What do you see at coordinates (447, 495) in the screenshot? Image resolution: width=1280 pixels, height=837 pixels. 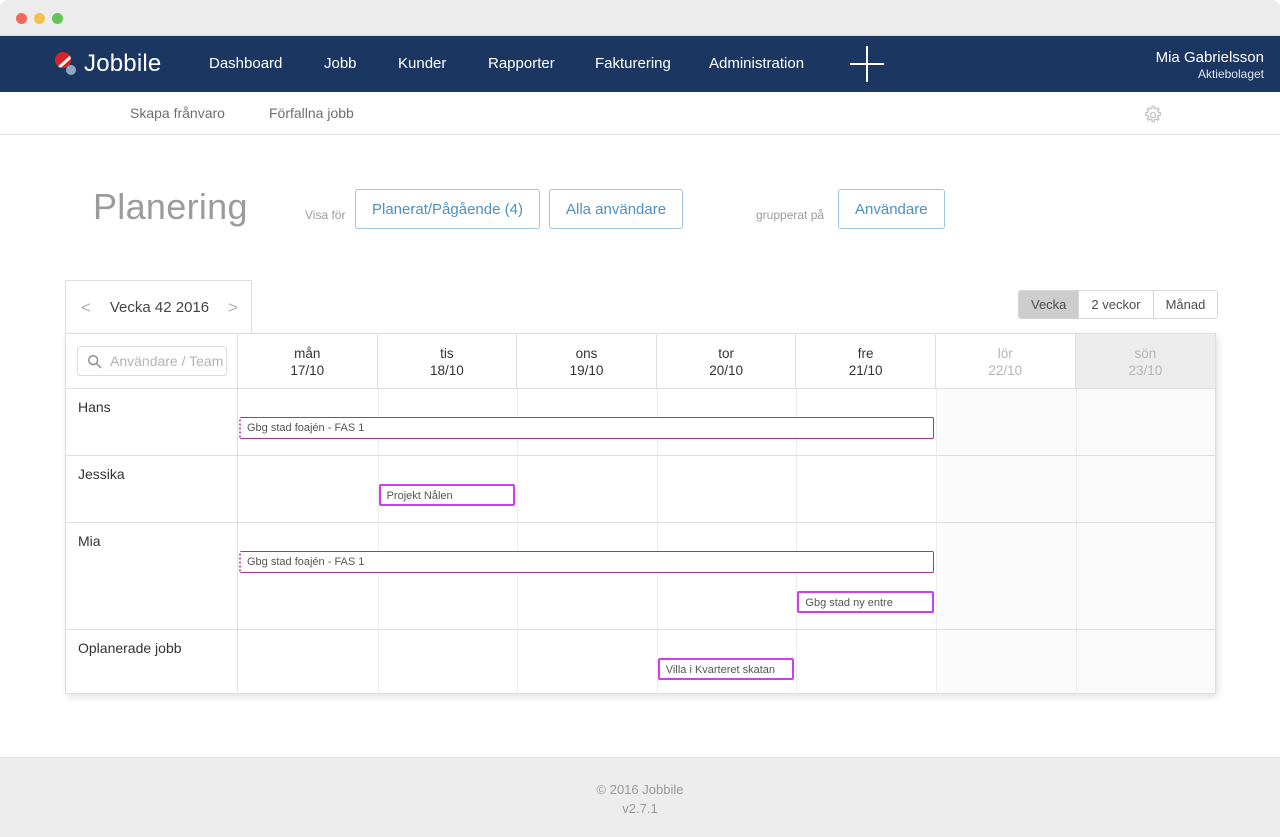 I see `job-bar: Projekt Nålen` at bounding box center [447, 495].